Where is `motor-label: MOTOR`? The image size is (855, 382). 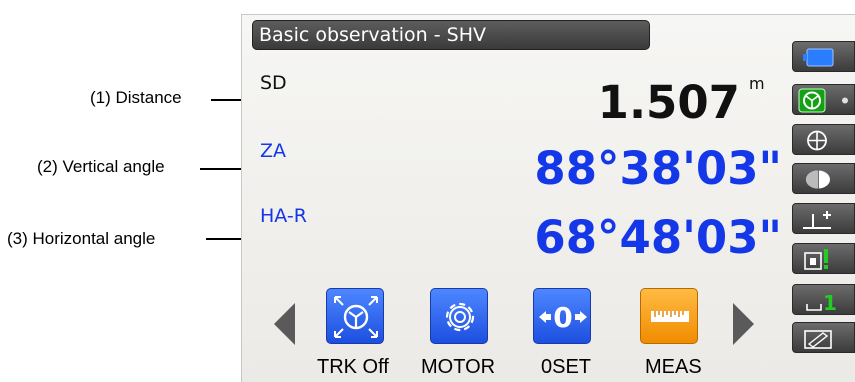
motor-label: MOTOR is located at coordinates (458, 367).